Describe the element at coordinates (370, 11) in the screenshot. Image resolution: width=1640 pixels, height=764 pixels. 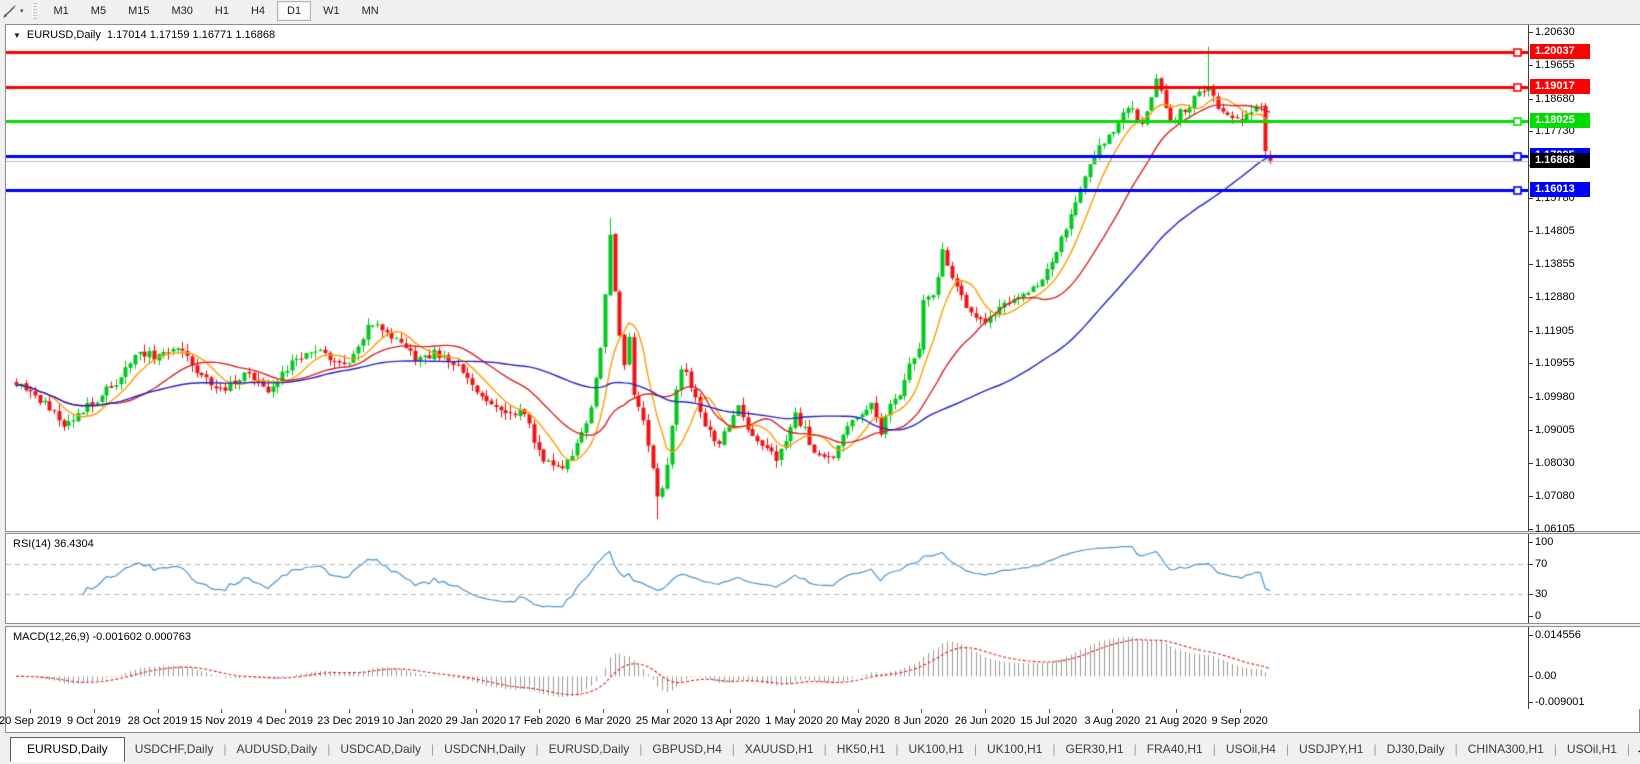
I see `timeframe-button-MN: MN` at that location.